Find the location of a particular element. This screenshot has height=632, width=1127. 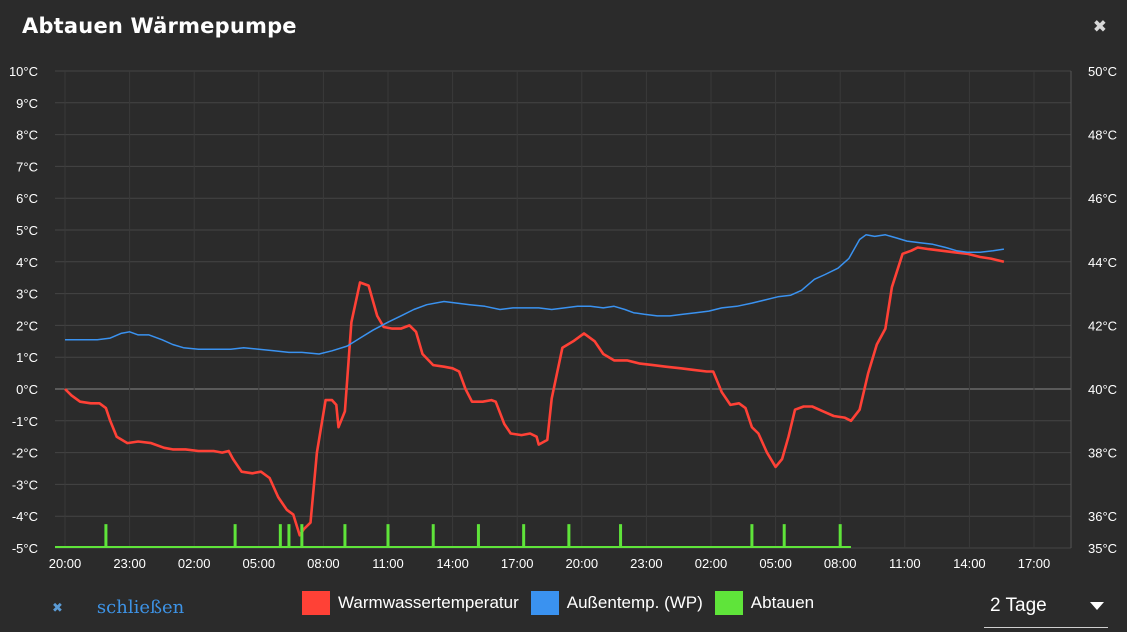

legend-item-abtauen: Abtauen is located at coordinates (764, 603).